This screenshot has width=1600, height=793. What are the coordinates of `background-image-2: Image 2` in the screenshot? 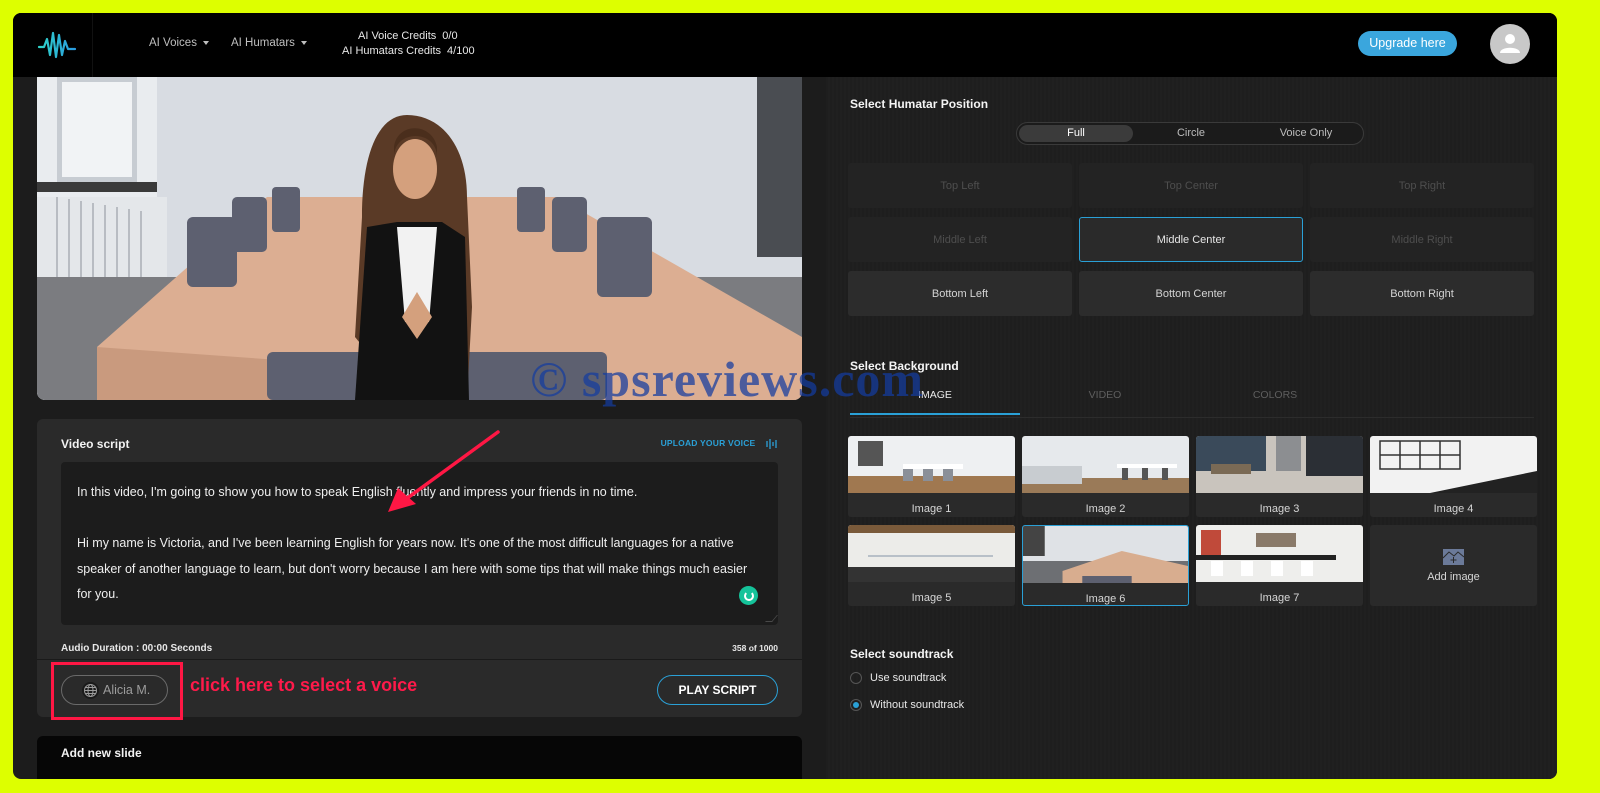 It's located at (1105, 476).